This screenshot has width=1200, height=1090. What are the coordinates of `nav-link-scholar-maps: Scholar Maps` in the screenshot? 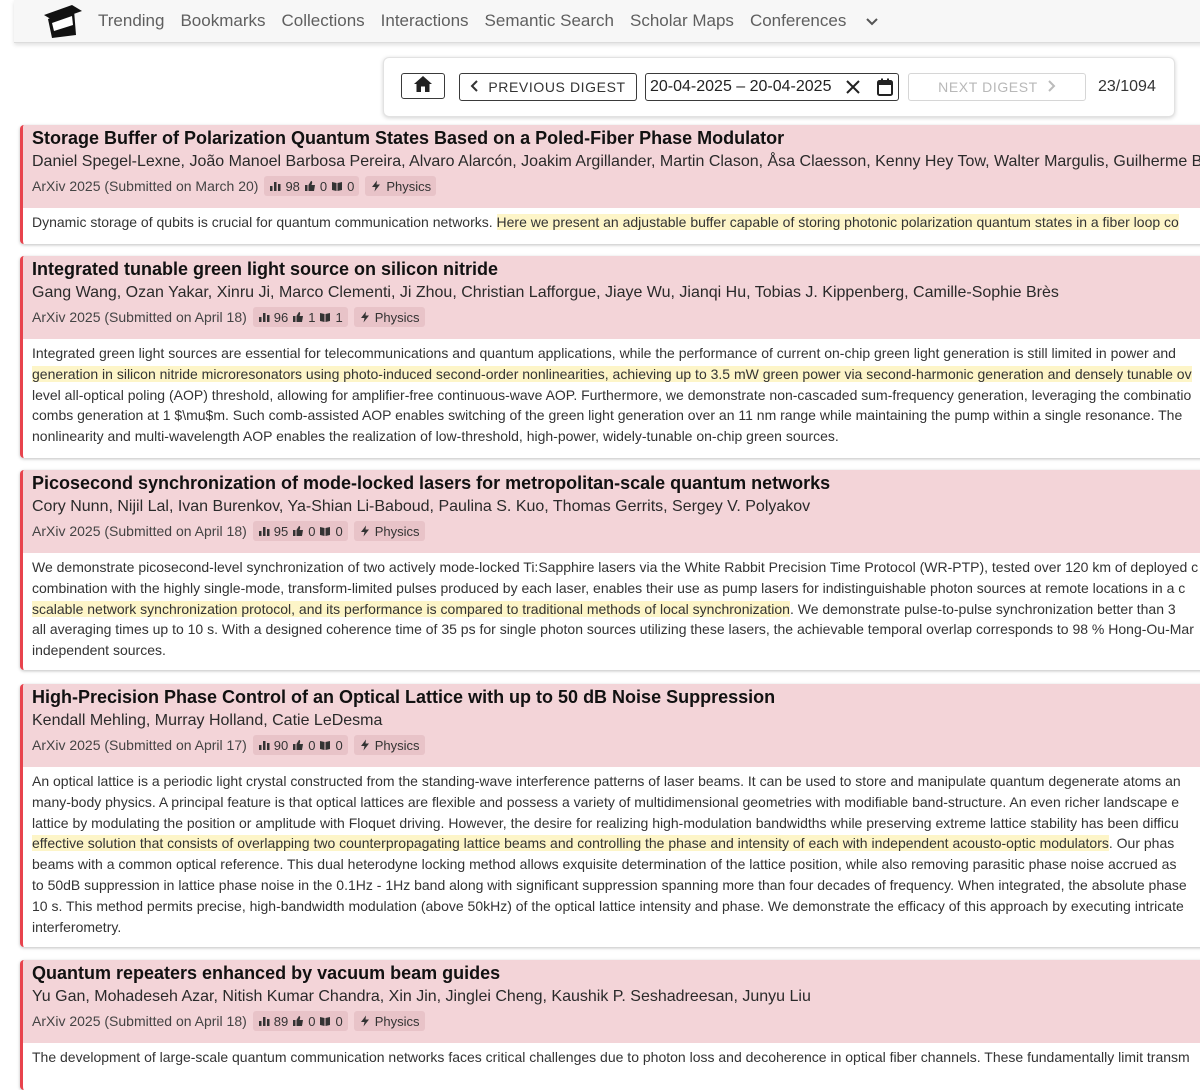 It's located at (682, 21).